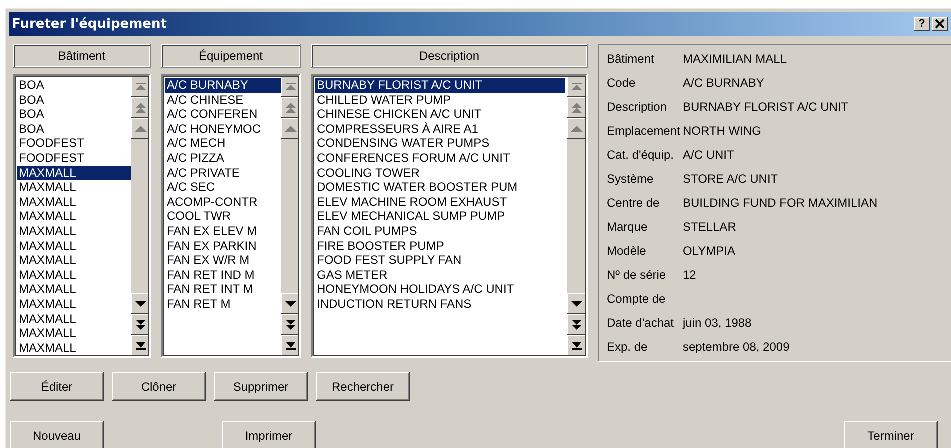  I want to click on list-item: GAS METER, so click(440, 275).